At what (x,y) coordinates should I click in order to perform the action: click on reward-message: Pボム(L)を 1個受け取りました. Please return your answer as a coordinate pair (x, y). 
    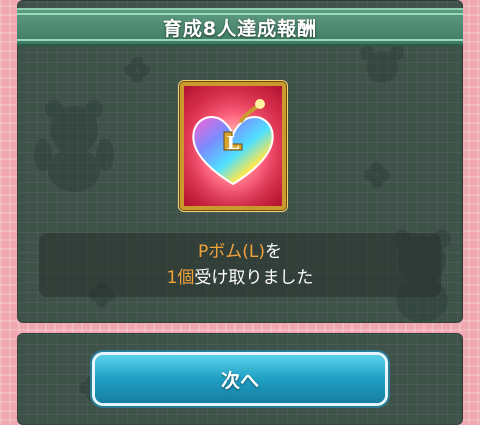
    Looking at the image, I should click on (240, 265).